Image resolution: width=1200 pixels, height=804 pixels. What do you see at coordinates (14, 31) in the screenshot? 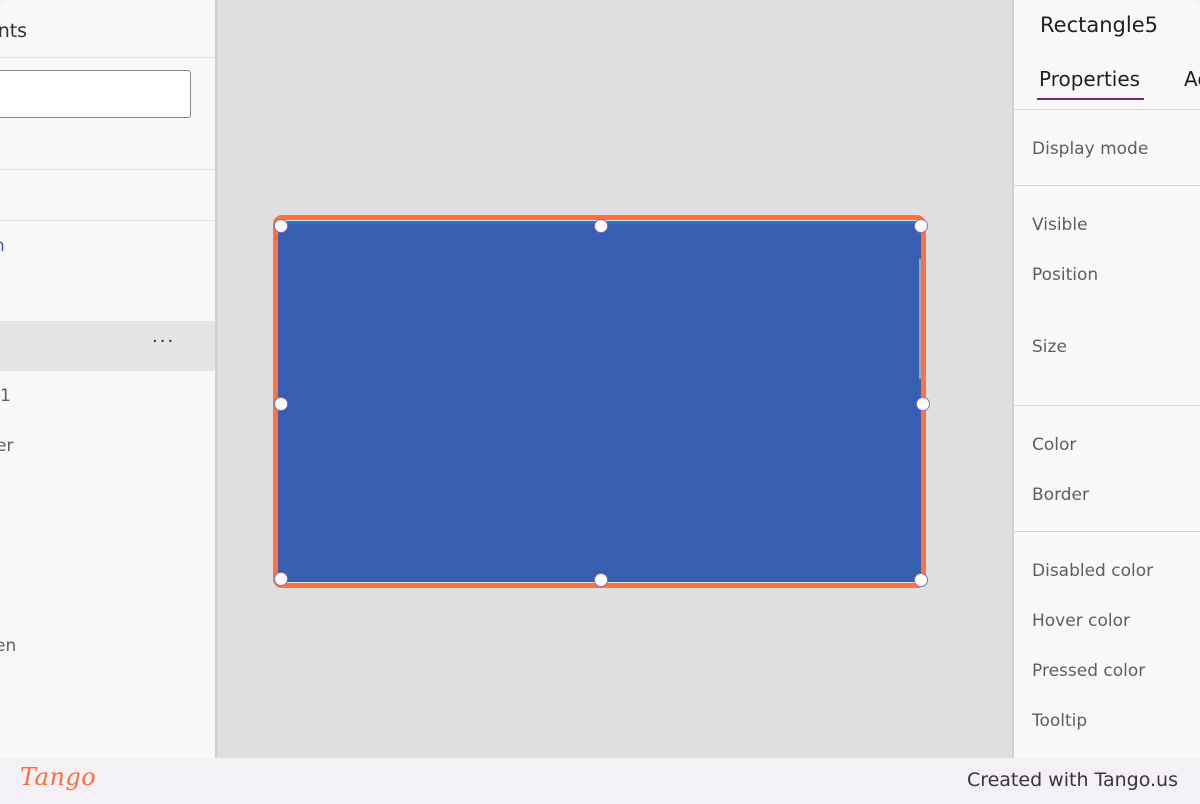
I see `tree-view-title: ents` at bounding box center [14, 31].